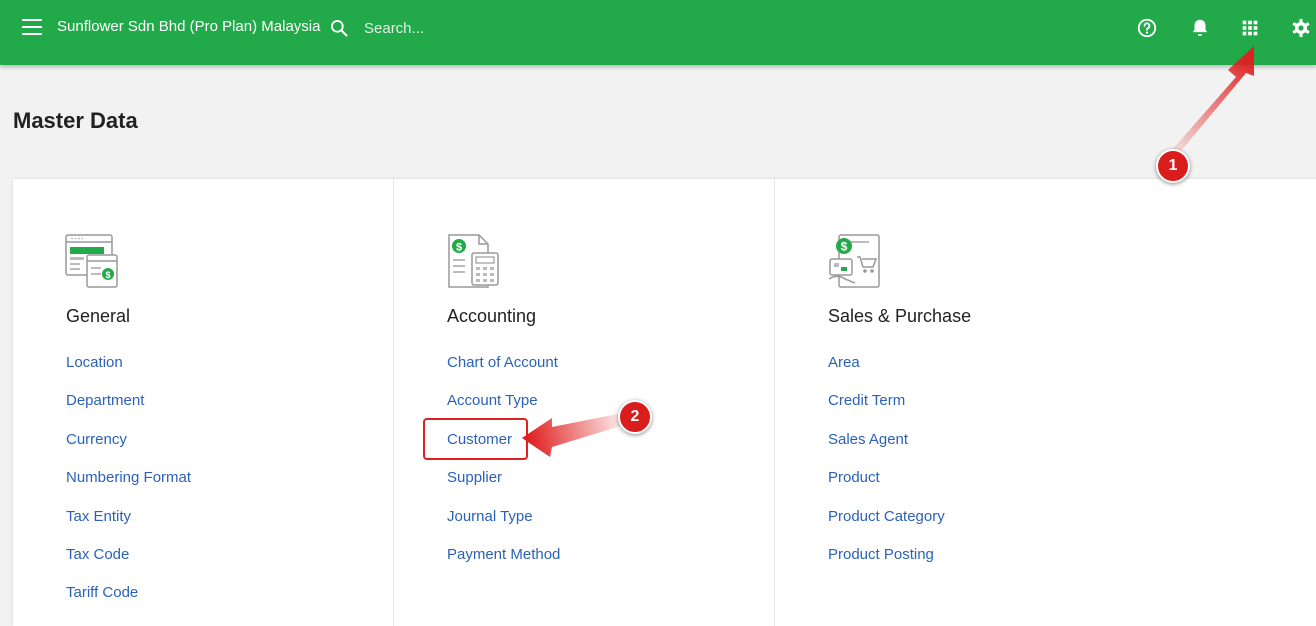 Image resolution: width=1316 pixels, height=626 pixels. I want to click on customer-highlight-box, so click(475, 439).